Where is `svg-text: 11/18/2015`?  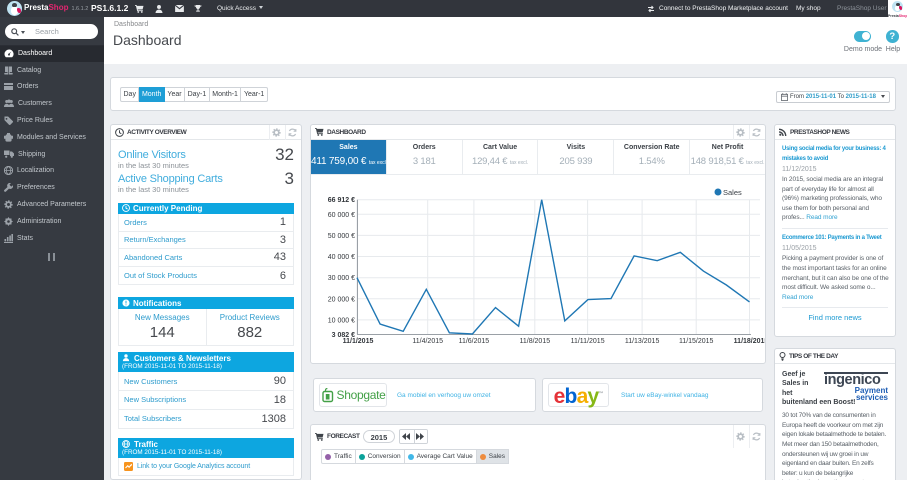
svg-text: 11/18/2015 is located at coordinates (749, 341).